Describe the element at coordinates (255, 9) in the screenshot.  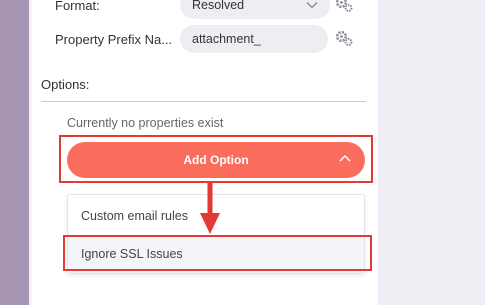
I see `format-select: Resolved` at that location.